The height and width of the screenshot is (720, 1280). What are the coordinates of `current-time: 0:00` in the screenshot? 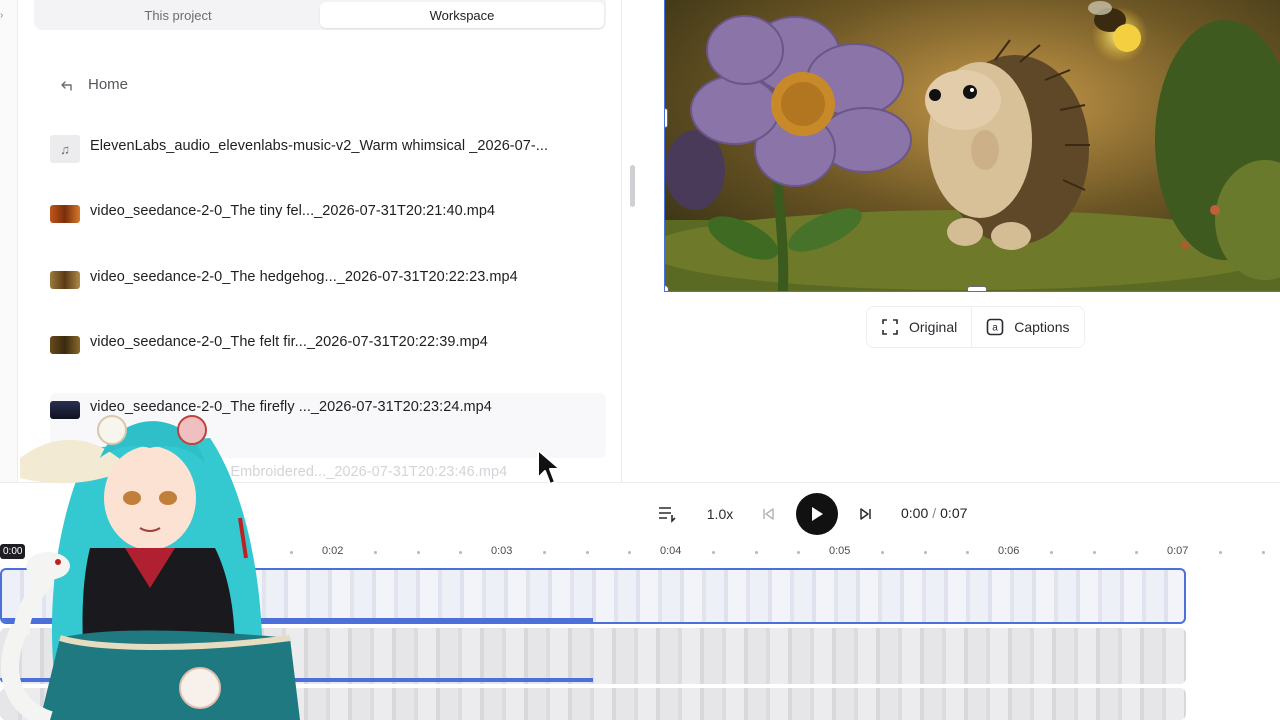 It's located at (915, 513).